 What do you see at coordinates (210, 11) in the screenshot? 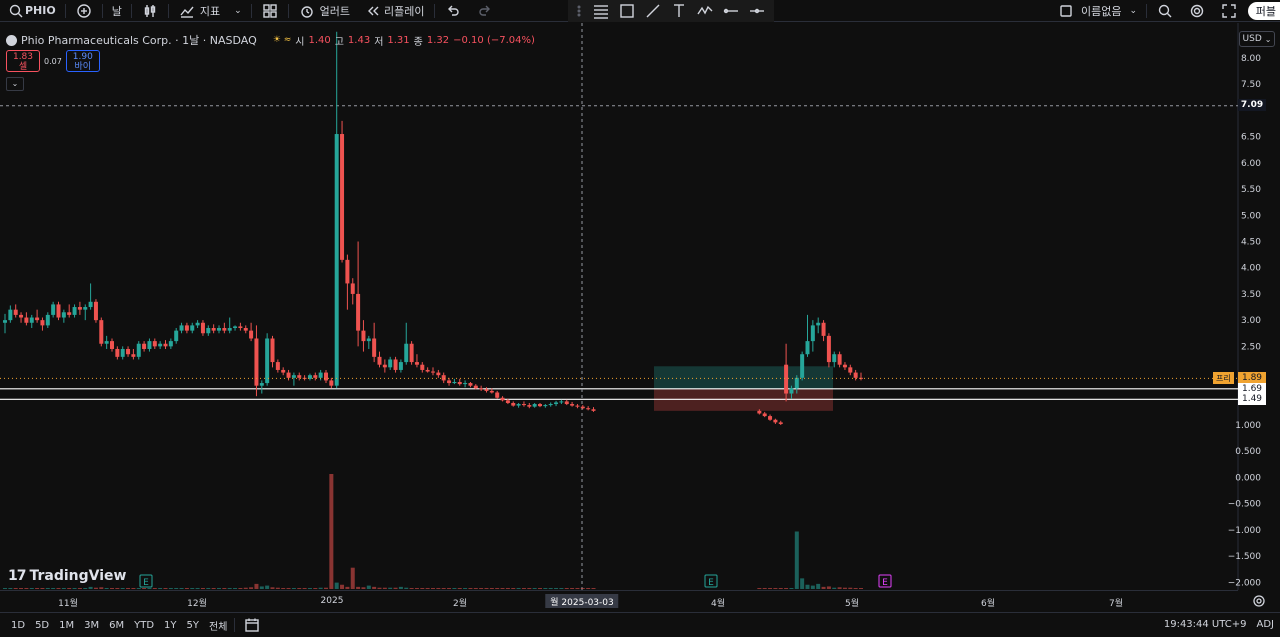
I see `indicators-button: 지표 ⌄` at bounding box center [210, 11].